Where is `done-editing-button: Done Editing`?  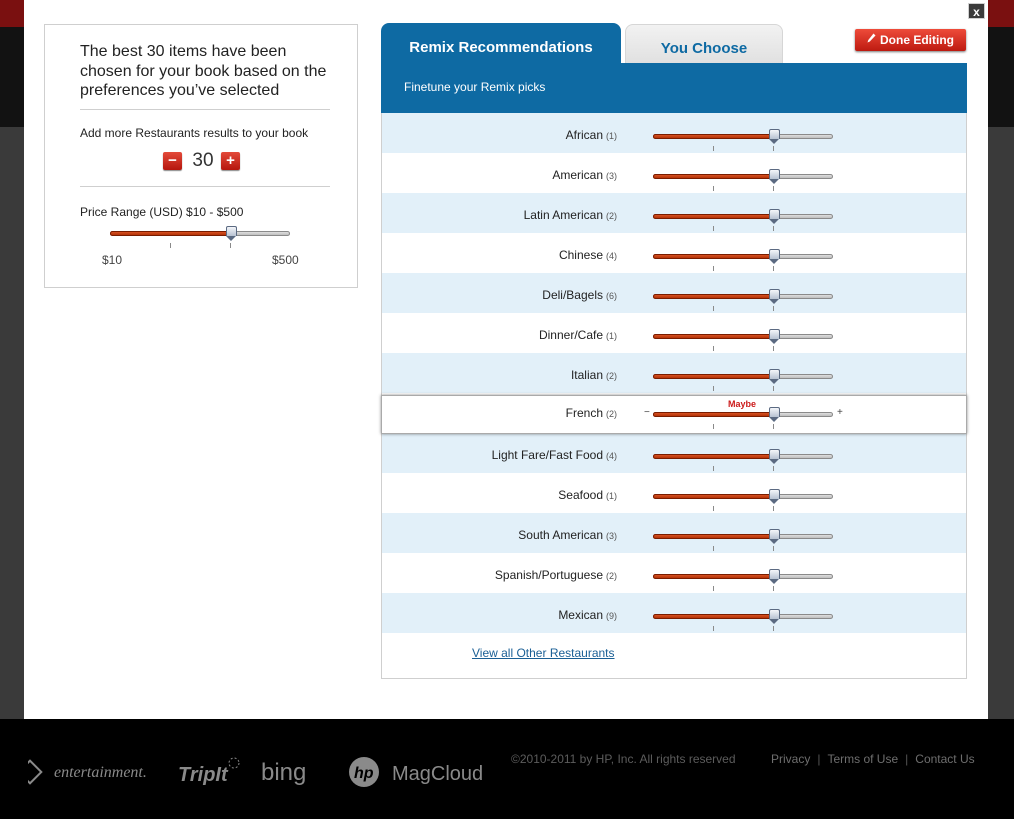
done-editing-button: Done Editing is located at coordinates (910, 40).